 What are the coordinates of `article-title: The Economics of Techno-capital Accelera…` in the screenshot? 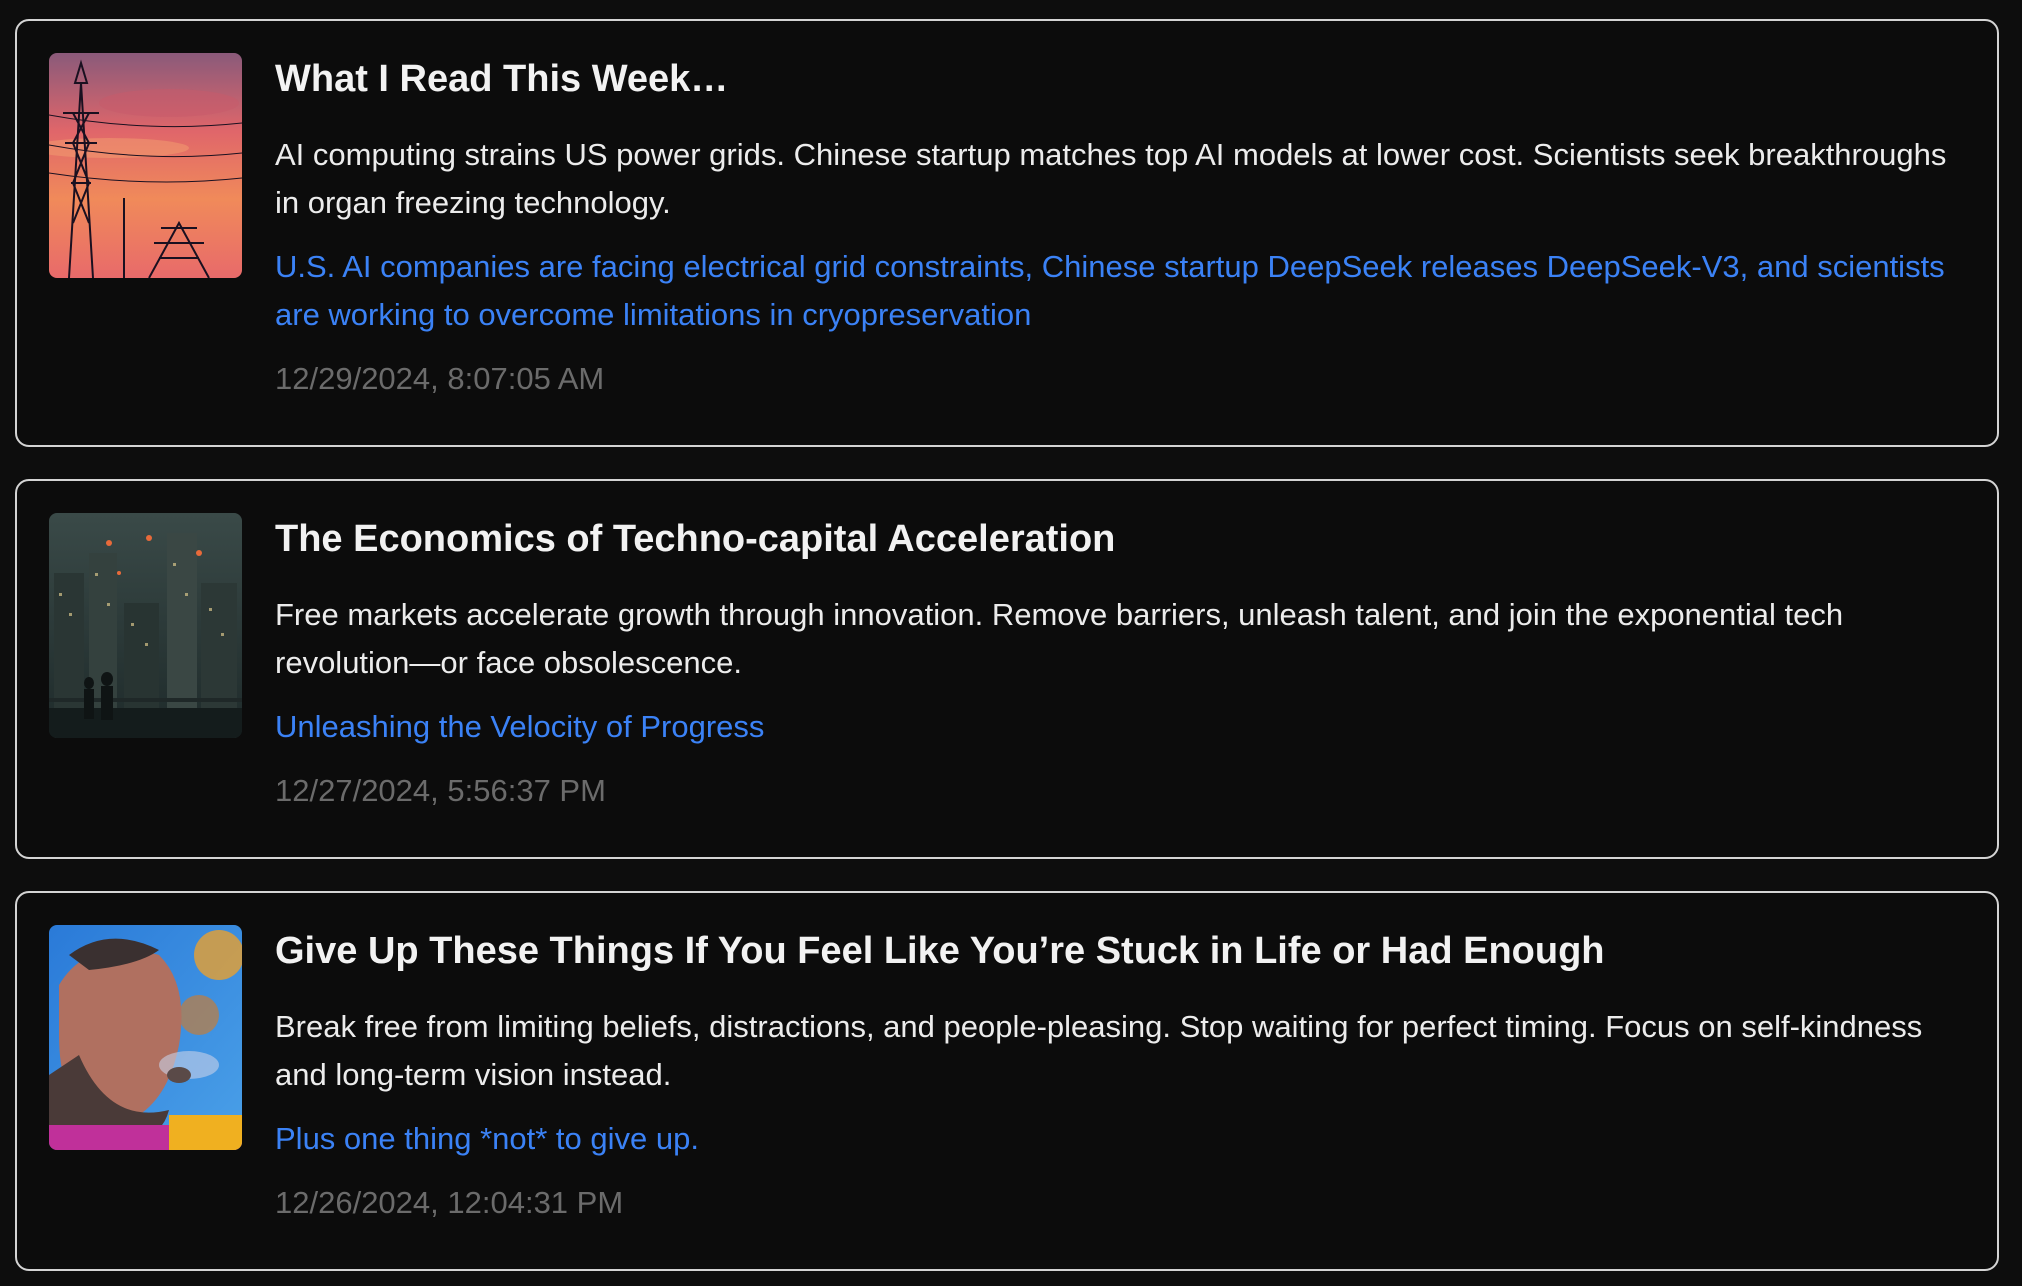 It's located at (1116, 539).